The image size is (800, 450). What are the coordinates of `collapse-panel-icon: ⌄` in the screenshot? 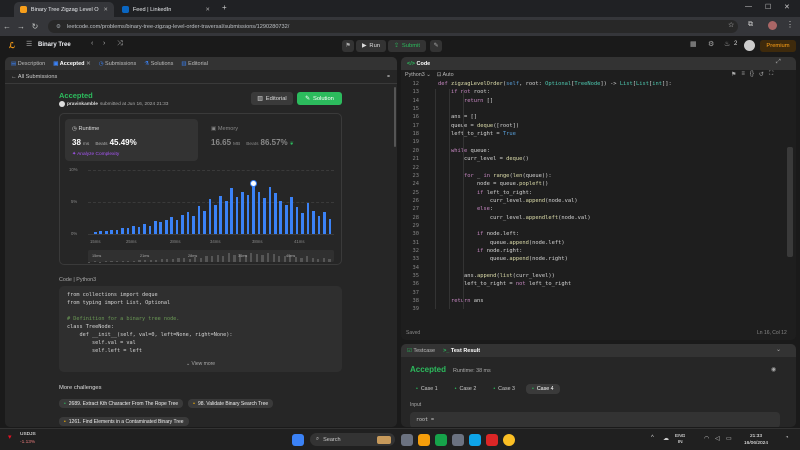 It's located at (778, 349).